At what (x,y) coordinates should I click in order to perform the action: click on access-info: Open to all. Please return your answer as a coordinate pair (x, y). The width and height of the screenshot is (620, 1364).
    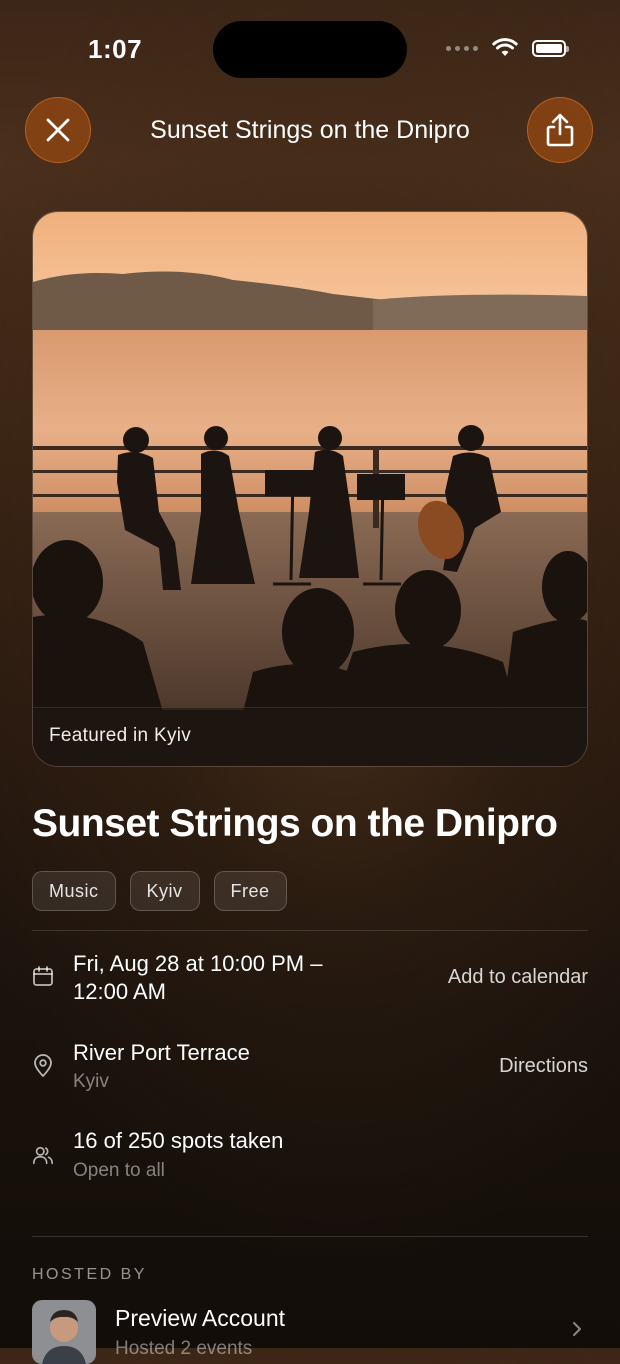
    Looking at the image, I should click on (119, 1170).